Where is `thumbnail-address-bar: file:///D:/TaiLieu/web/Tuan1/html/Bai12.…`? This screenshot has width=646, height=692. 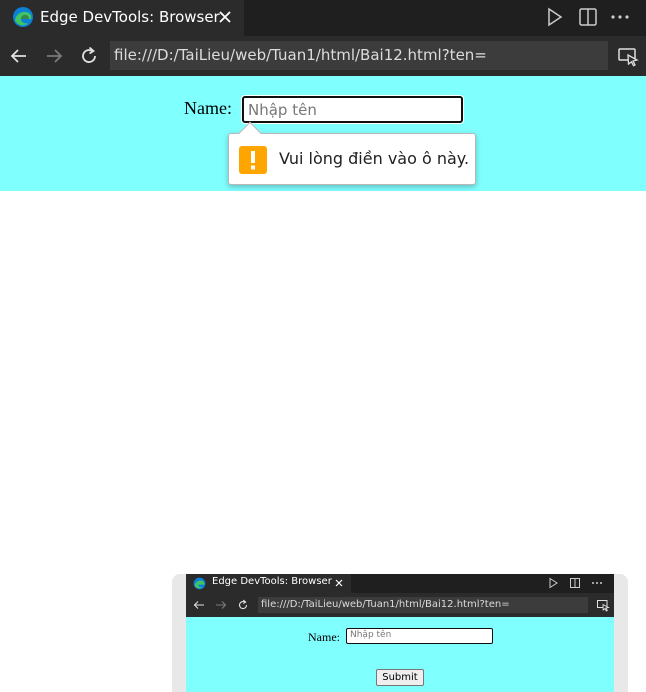
thumbnail-address-bar: file:///D:/TaiLieu/web/Tuan1/html/Bai12.… is located at coordinates (400, 605).